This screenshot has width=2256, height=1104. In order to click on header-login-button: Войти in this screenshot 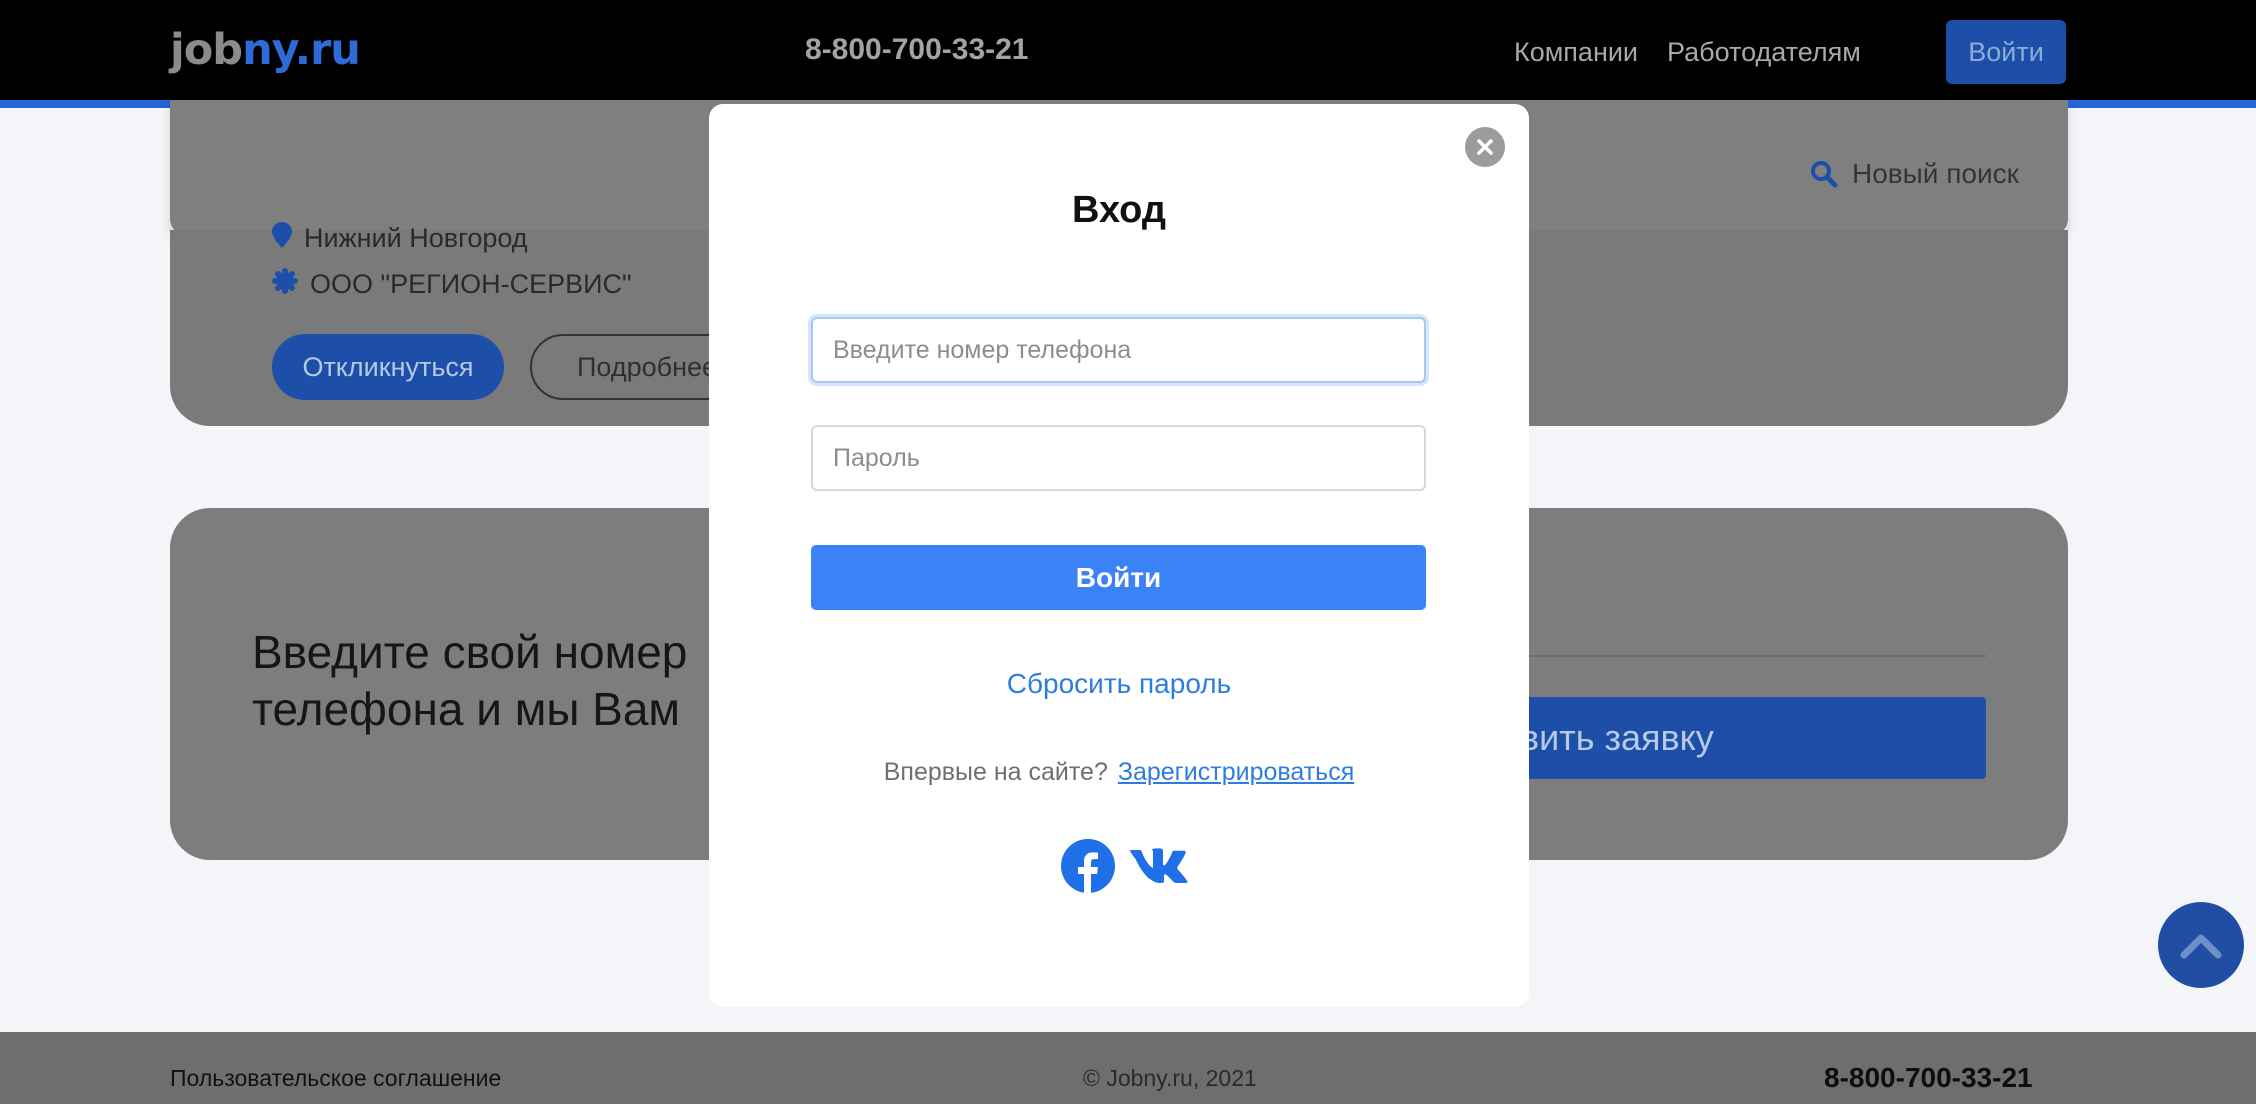, I will do `click(2006, 52)`.